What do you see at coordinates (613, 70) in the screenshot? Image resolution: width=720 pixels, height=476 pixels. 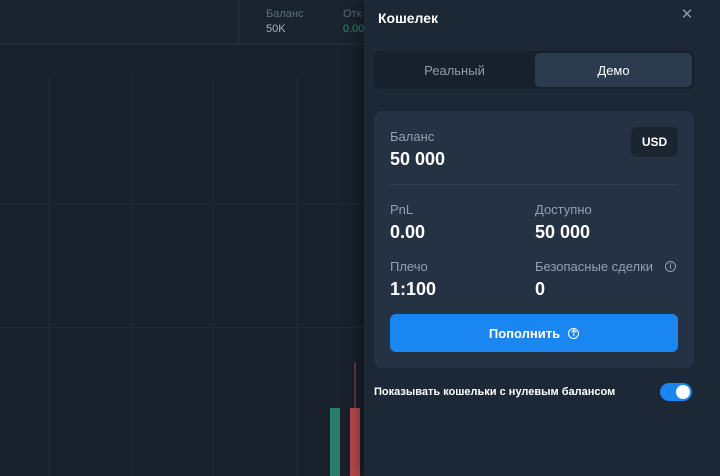 I see `tab-demo: Демо` at bounding box center [613, 70].